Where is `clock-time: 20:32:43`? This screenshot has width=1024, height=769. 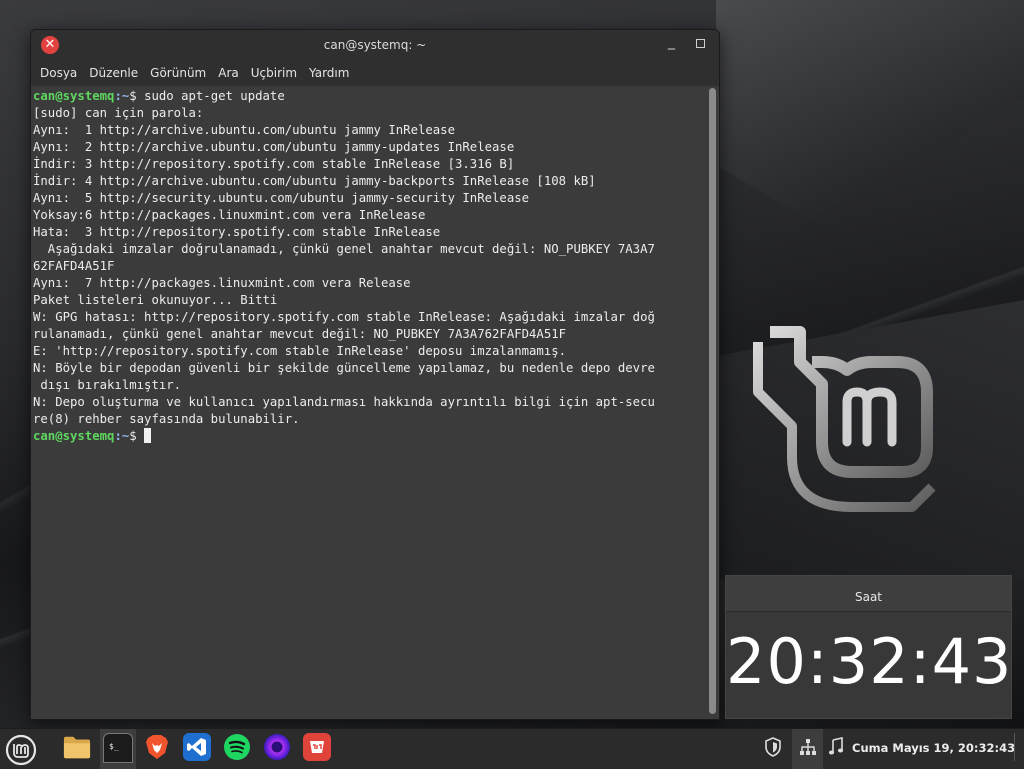 clock-time: 20:32:43 is located at coordinates (869, 661).